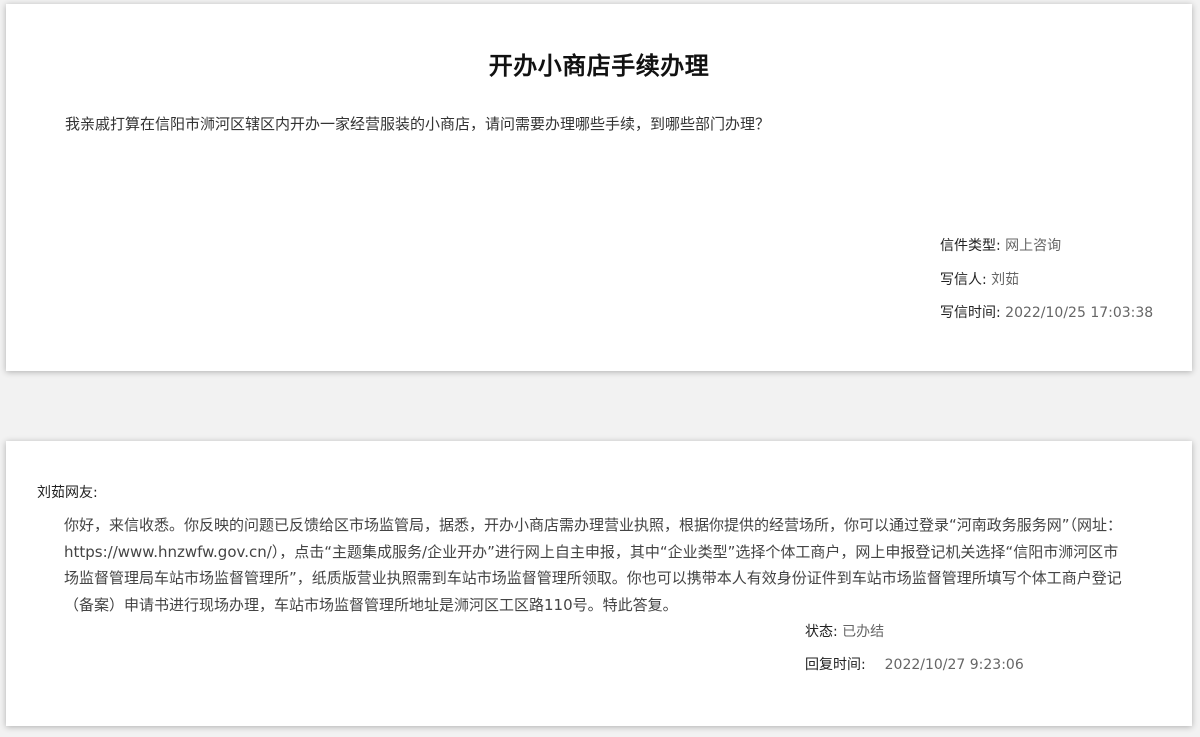 The width and height of the screenshot is (1200, 737). I want to click on letter-writer-row: 写信人: 刘茹, so click(1046, 281).